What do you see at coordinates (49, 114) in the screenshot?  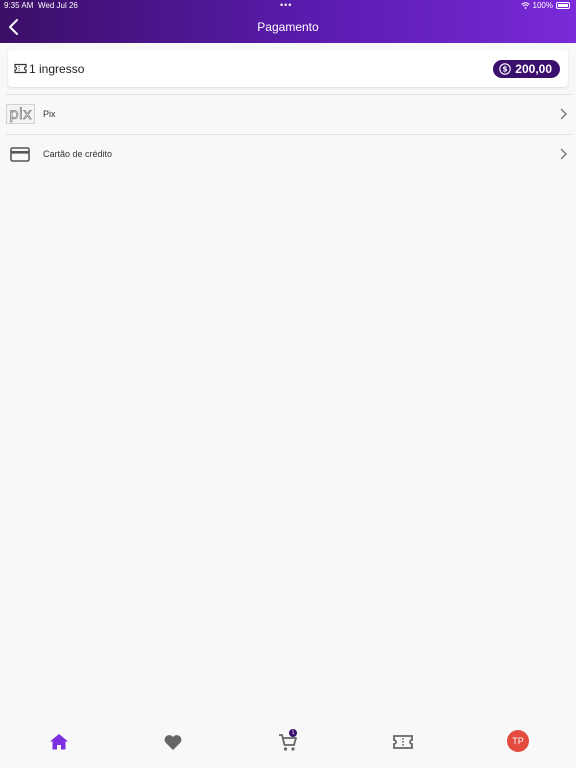 I see `payment-option-label: Pix` at bounding box center [49, 114].